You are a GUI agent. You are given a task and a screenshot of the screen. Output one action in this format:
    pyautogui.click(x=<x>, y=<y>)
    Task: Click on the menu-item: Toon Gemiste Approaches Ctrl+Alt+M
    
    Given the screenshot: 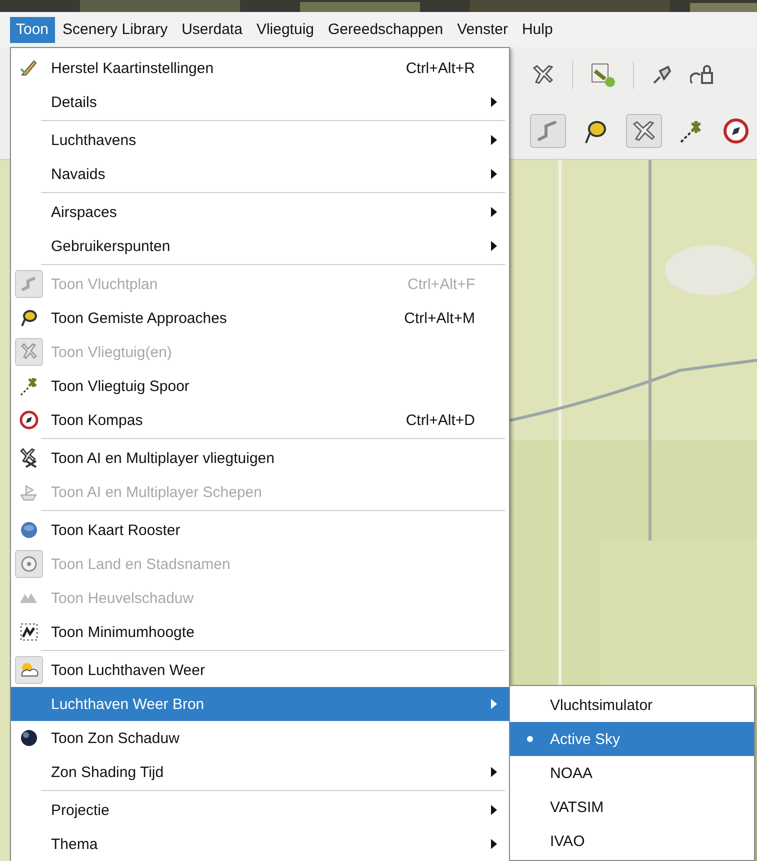 What is the action you would take?
    pyautogui.click(x=260, y=318)
    